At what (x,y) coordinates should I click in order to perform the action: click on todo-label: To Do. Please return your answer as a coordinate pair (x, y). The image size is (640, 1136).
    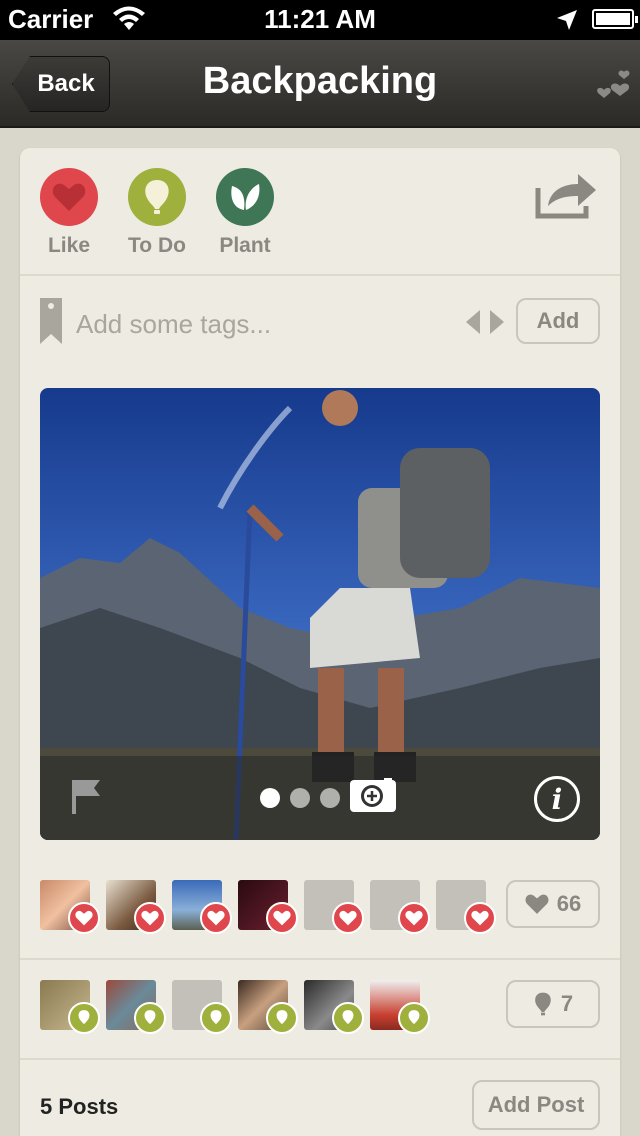
    Looking at the image, I should click on (157, 245).